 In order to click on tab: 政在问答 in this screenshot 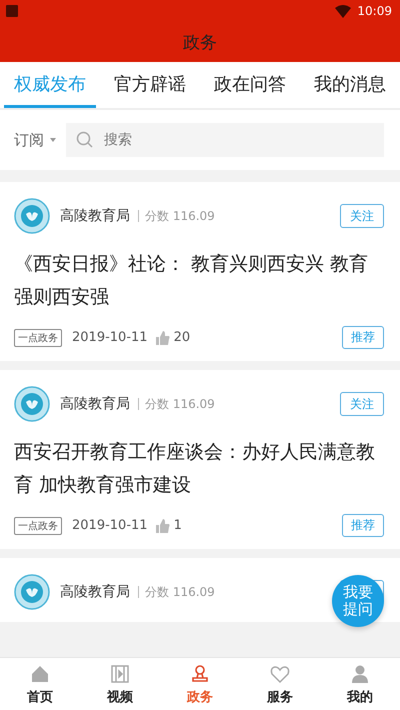, I will do `click(250, 85)`.